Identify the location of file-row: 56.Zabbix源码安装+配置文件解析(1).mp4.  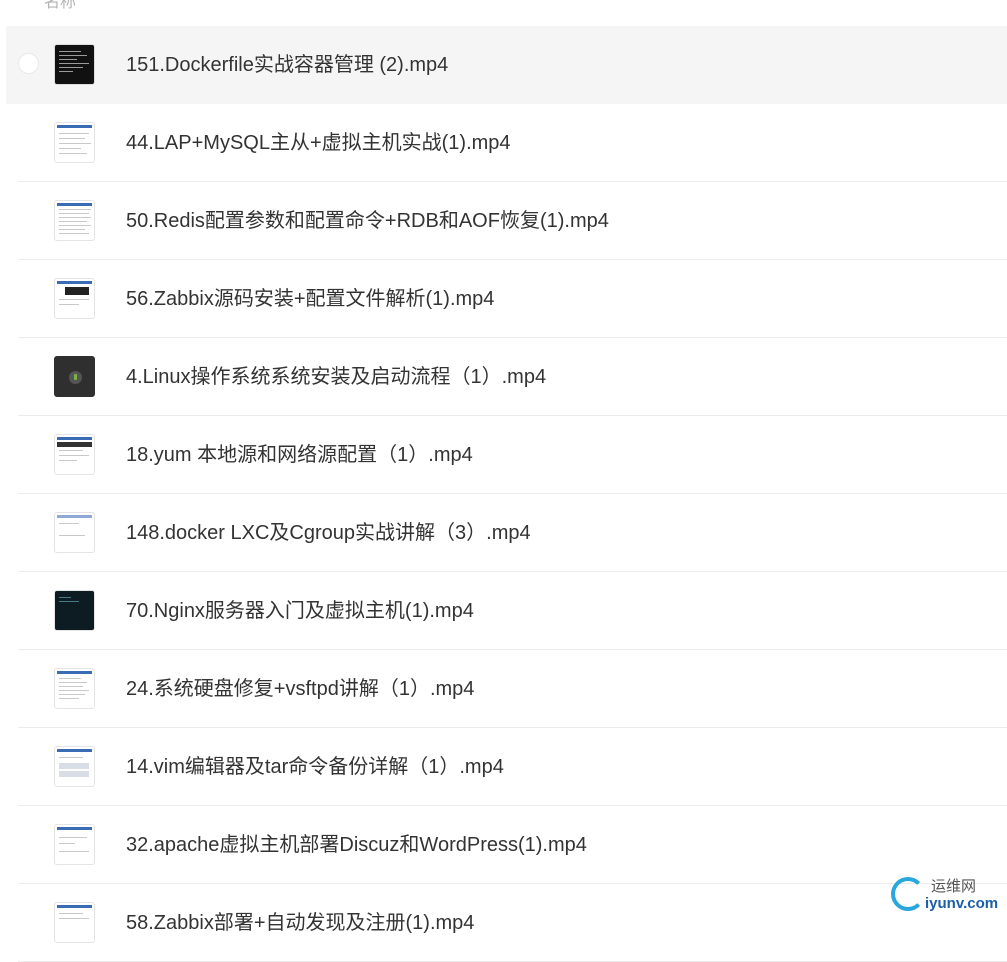
(503, 299).